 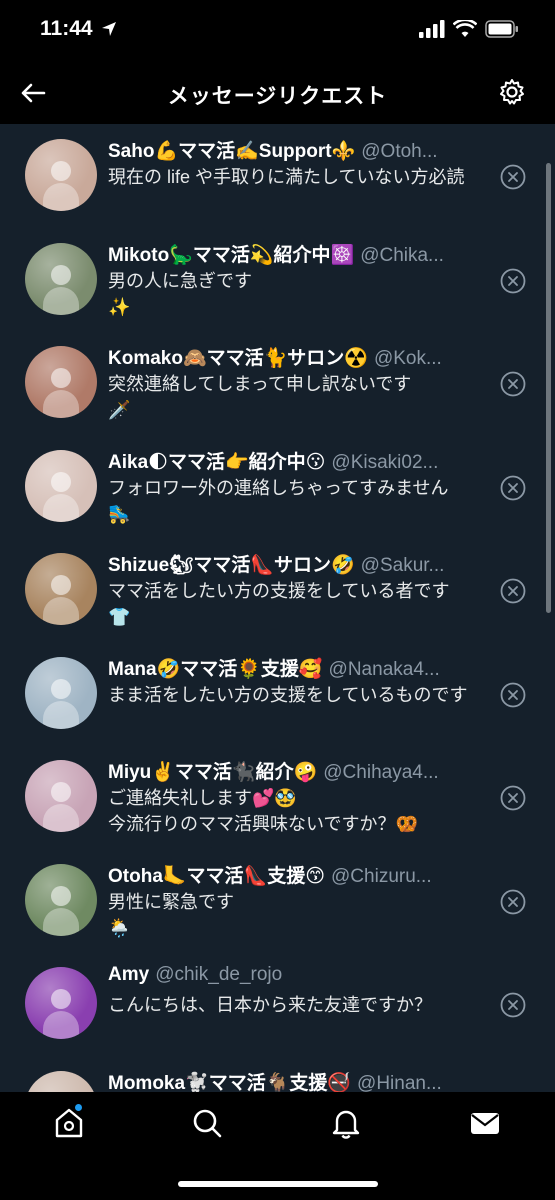 I want to click on display-name: Amy, so click(x=129, y=974).